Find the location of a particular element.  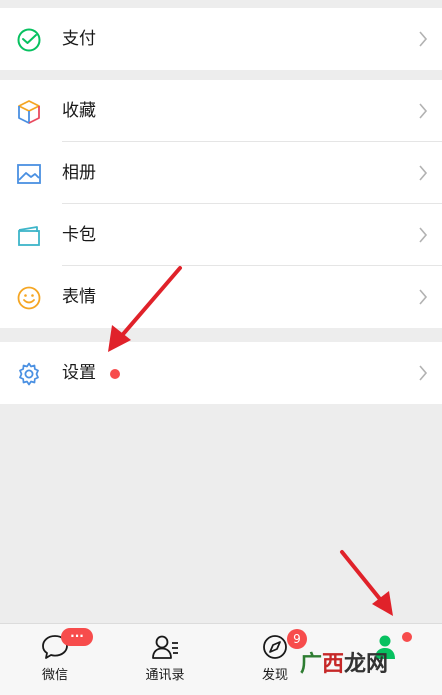

picture-icon is located at coordinates (29, 174).